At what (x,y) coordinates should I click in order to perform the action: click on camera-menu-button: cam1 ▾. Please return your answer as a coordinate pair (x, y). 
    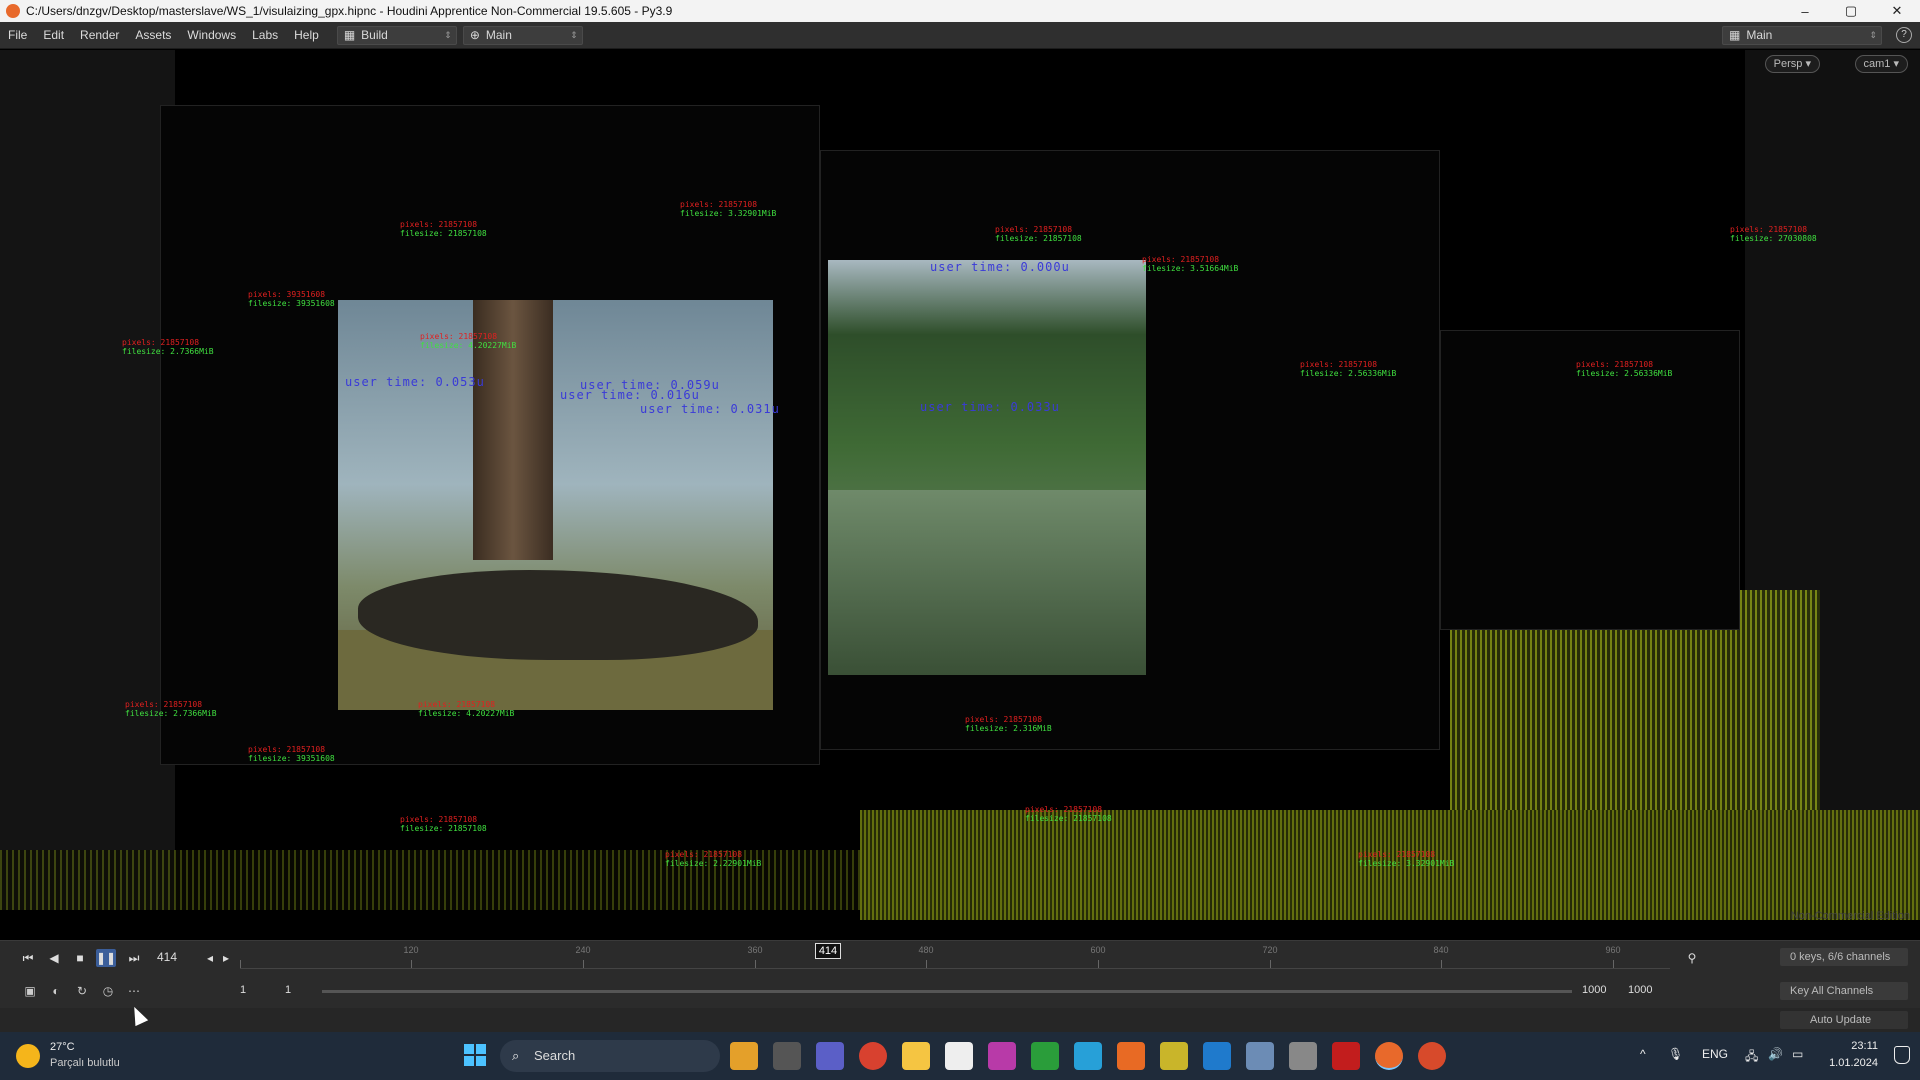
    Looking at the image, I should click on (1881, 64).